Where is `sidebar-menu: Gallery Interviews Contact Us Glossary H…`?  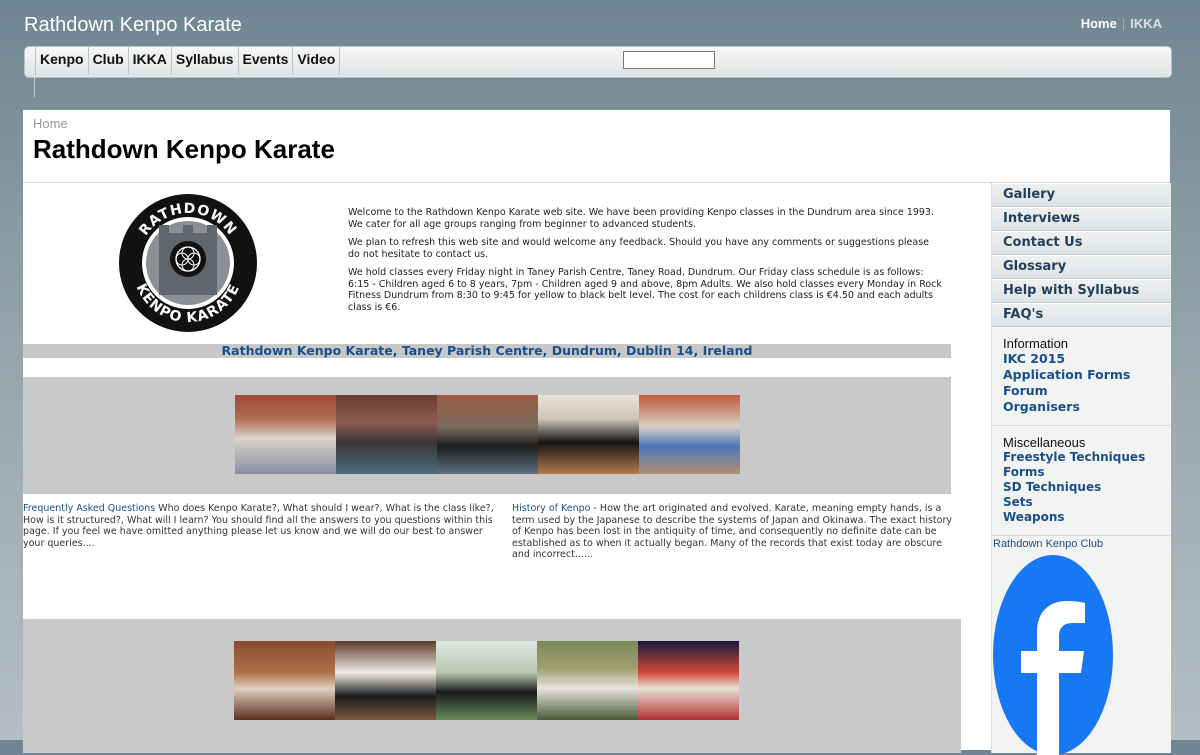 sidebar-menu: Gallery Interviews Contact Us Glossary H… is located at coordinates (1081, 255).